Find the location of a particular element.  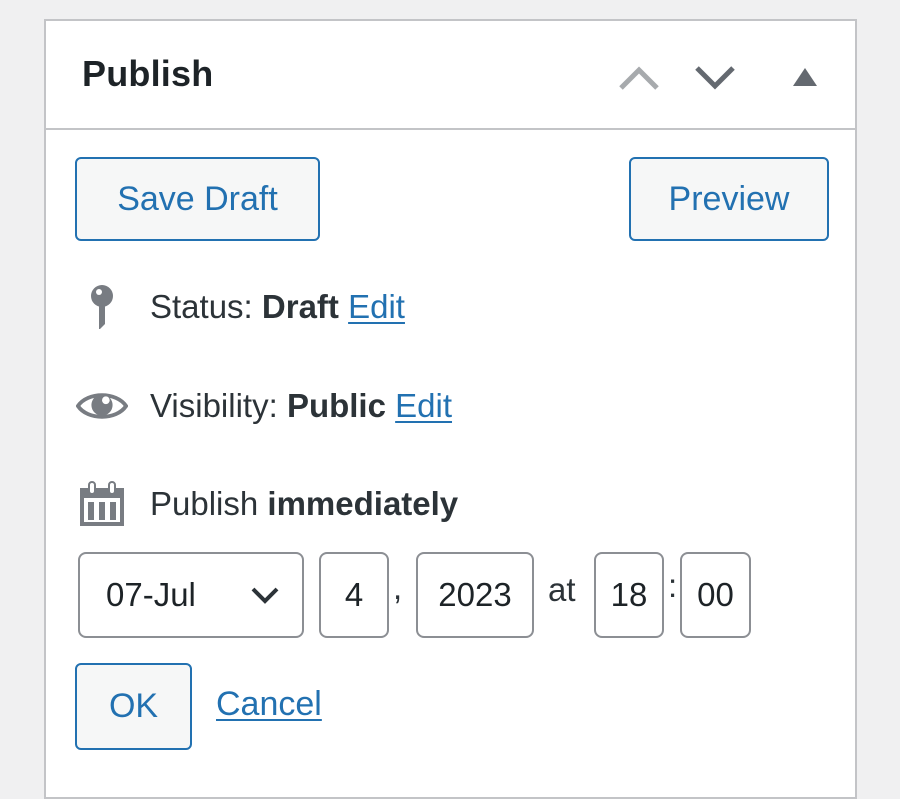

pin-icon is located at coordinates (102, 307).